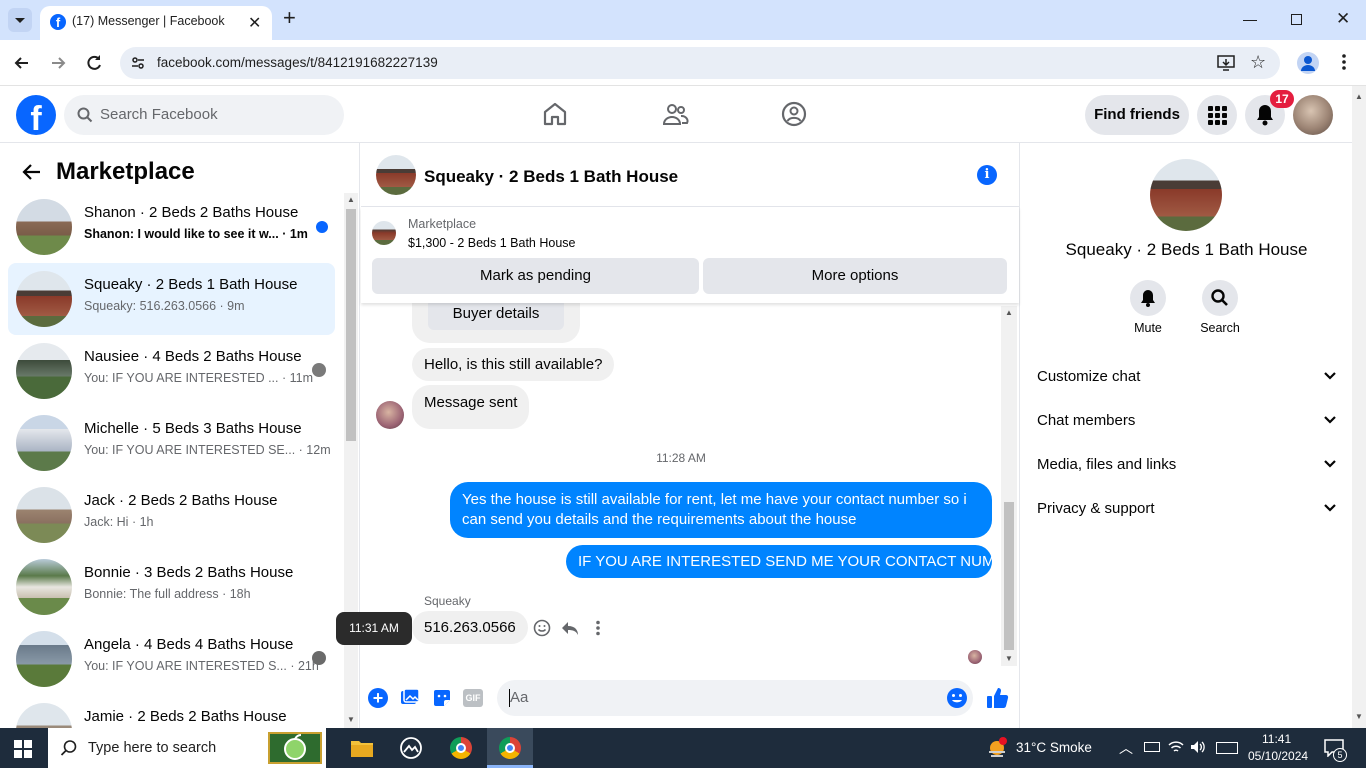 This screenshot has width=1366, height=768. I want to click on restore-icon, so click(1296, 19).